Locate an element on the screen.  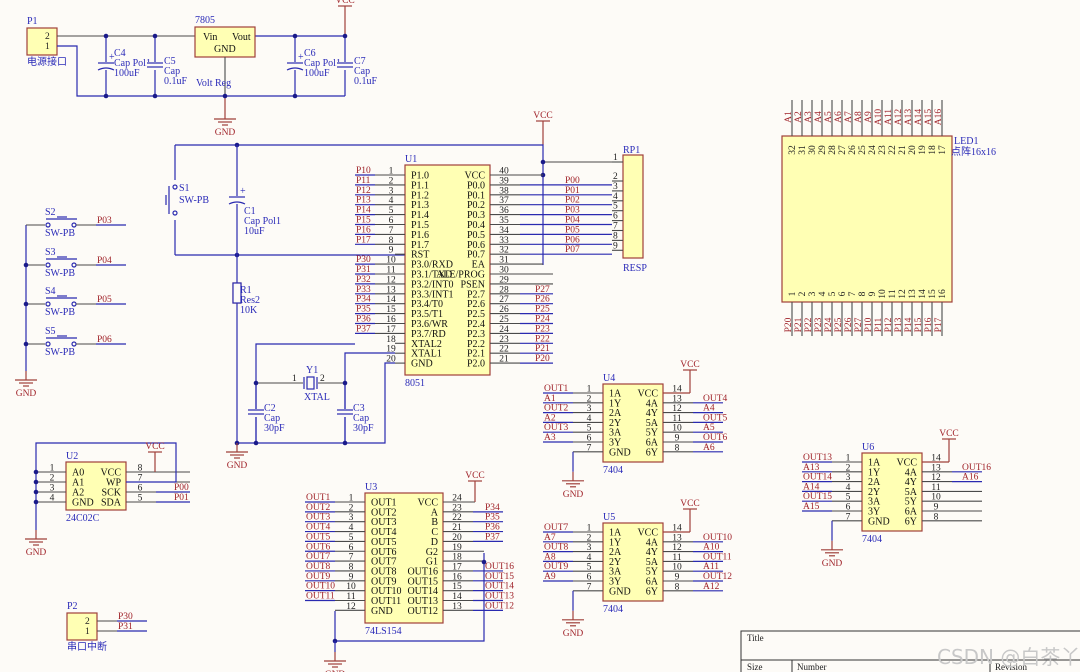
net-label-p30: P30 is located at coordinates (363, 260).